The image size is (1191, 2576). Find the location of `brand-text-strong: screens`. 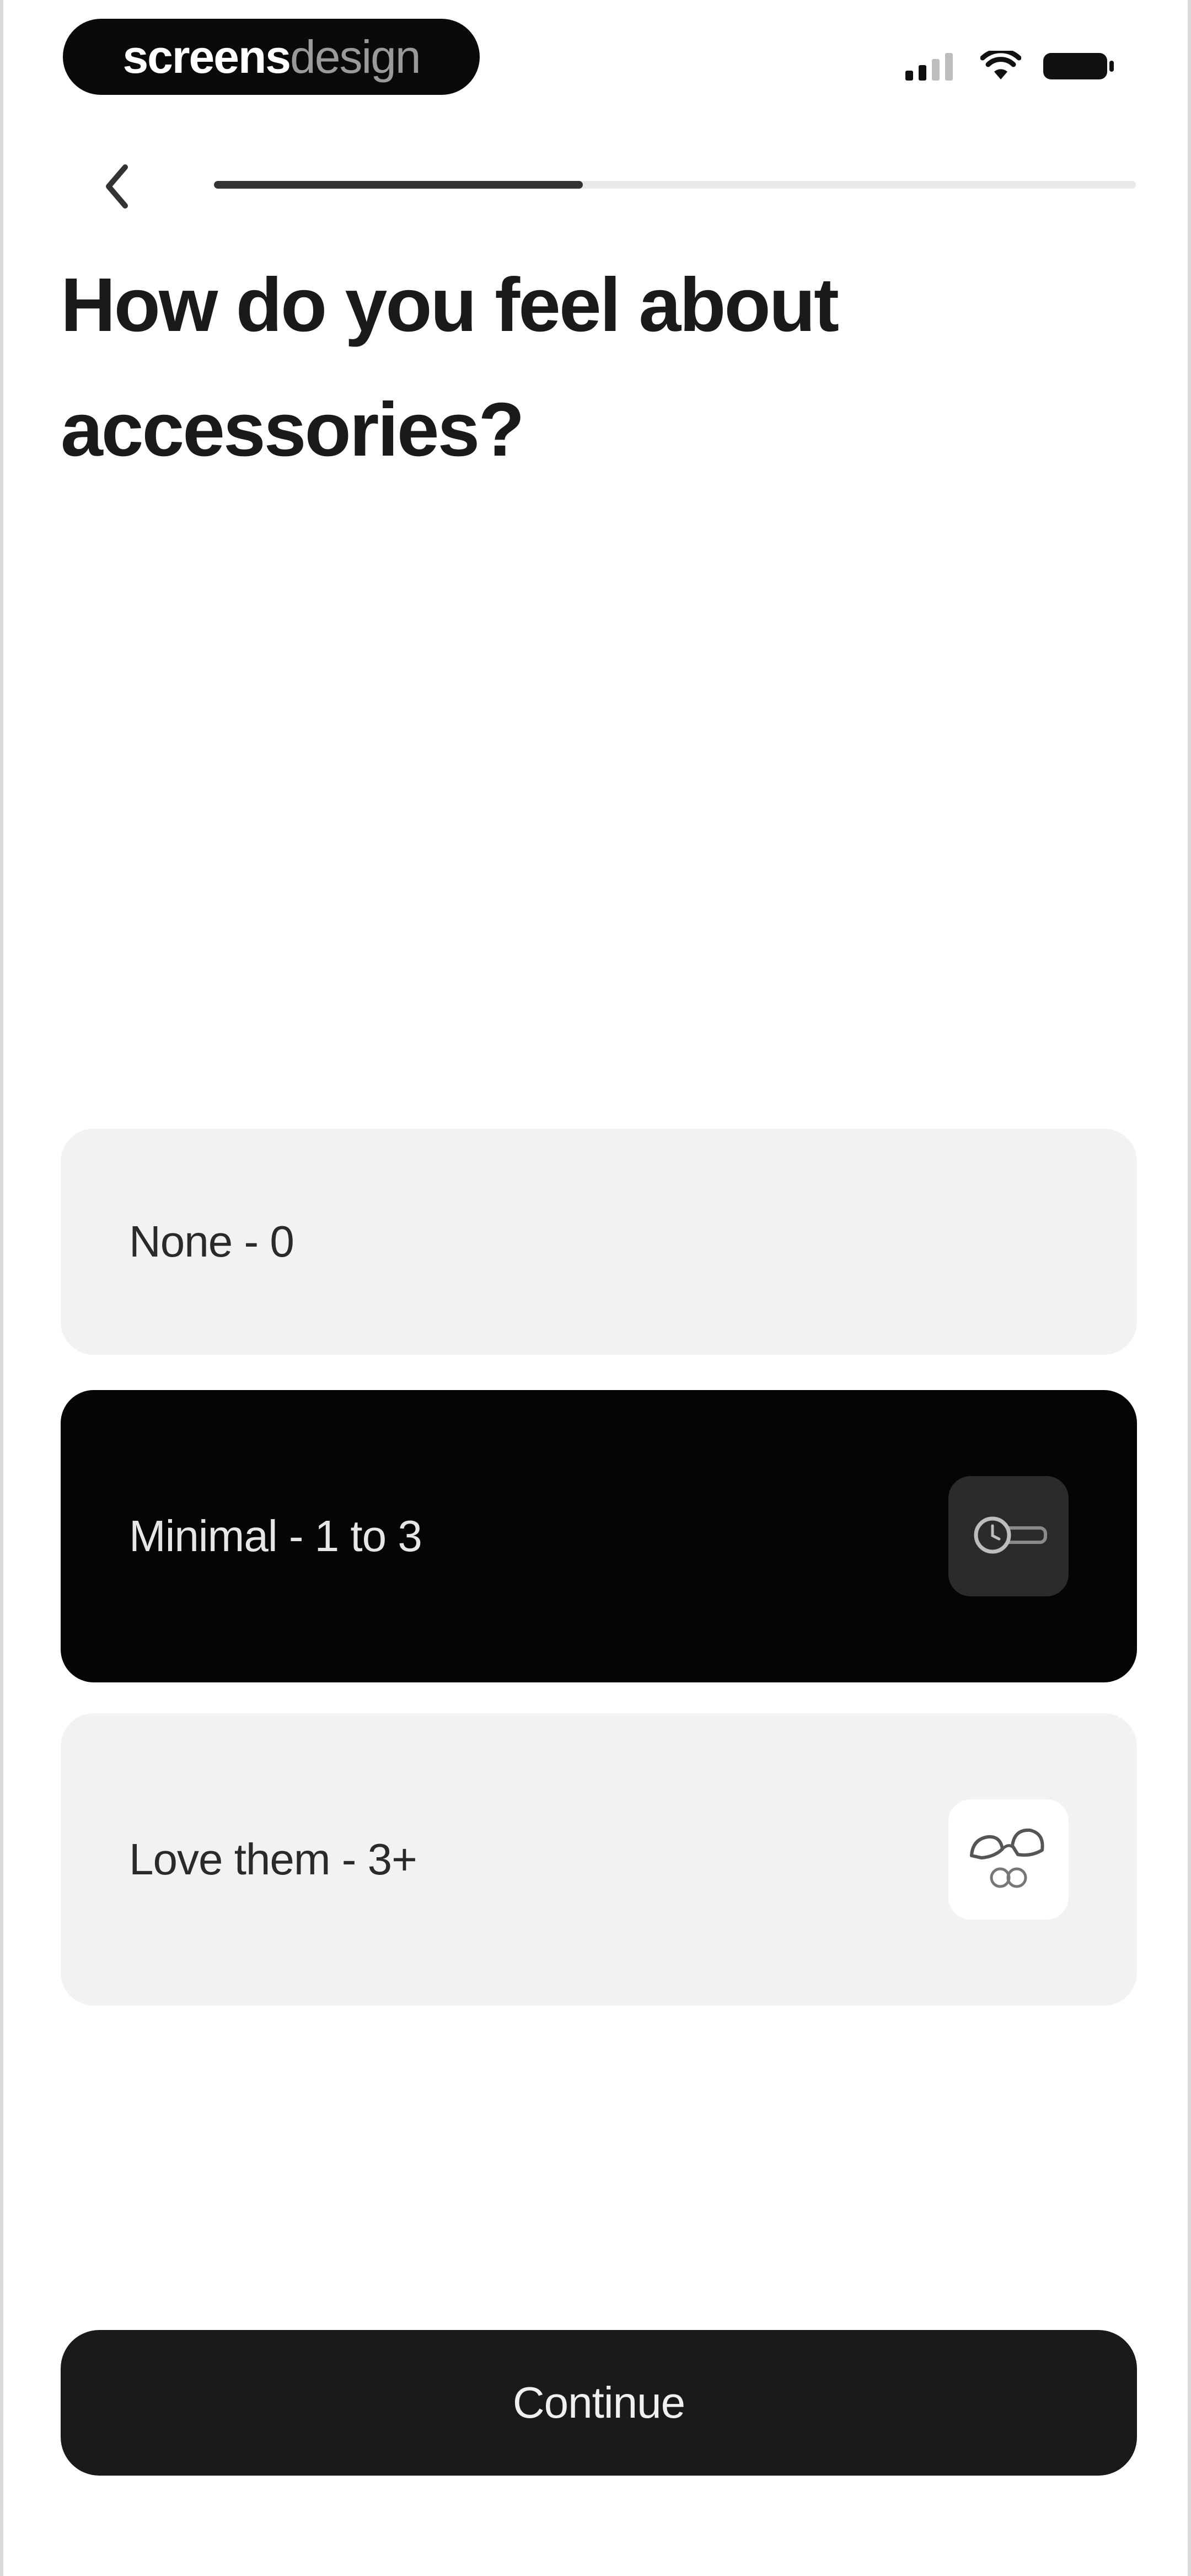

brand-text-strong: screens is located at coordinates (206, 57).